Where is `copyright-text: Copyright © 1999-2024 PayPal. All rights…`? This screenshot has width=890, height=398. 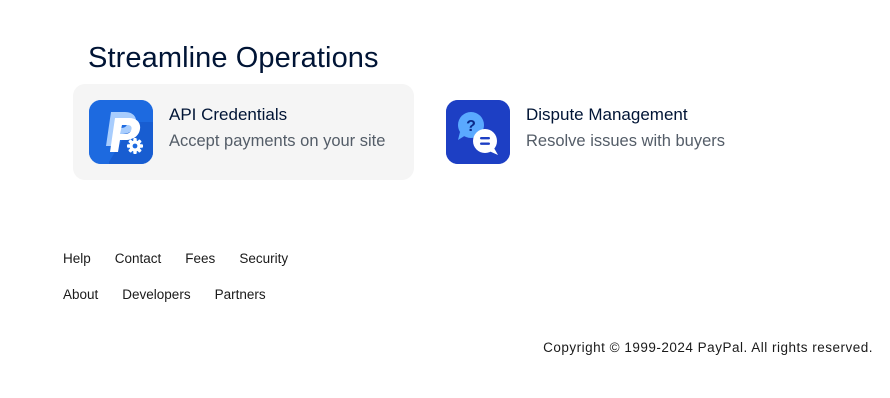 copyright-text: Copyright © 1999-2024 PayPal. All rights… is located at coordinates (708, 347).